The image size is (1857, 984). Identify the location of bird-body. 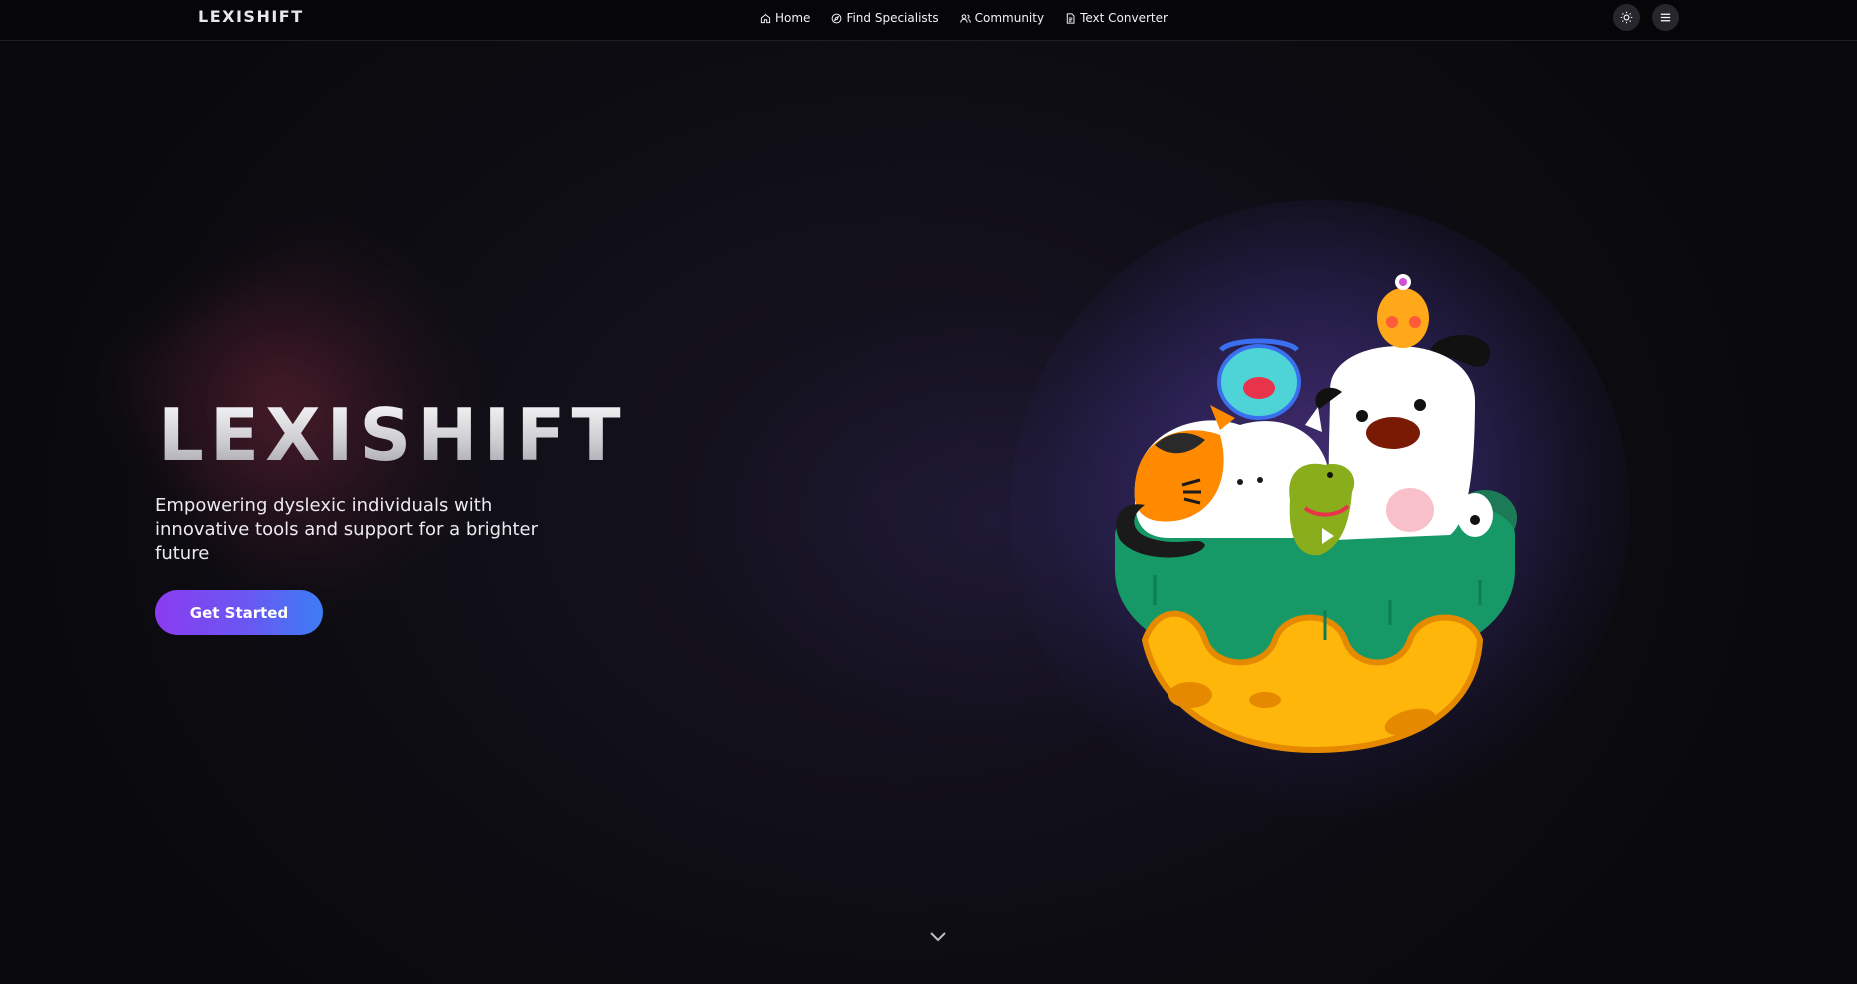
(1403, 318).